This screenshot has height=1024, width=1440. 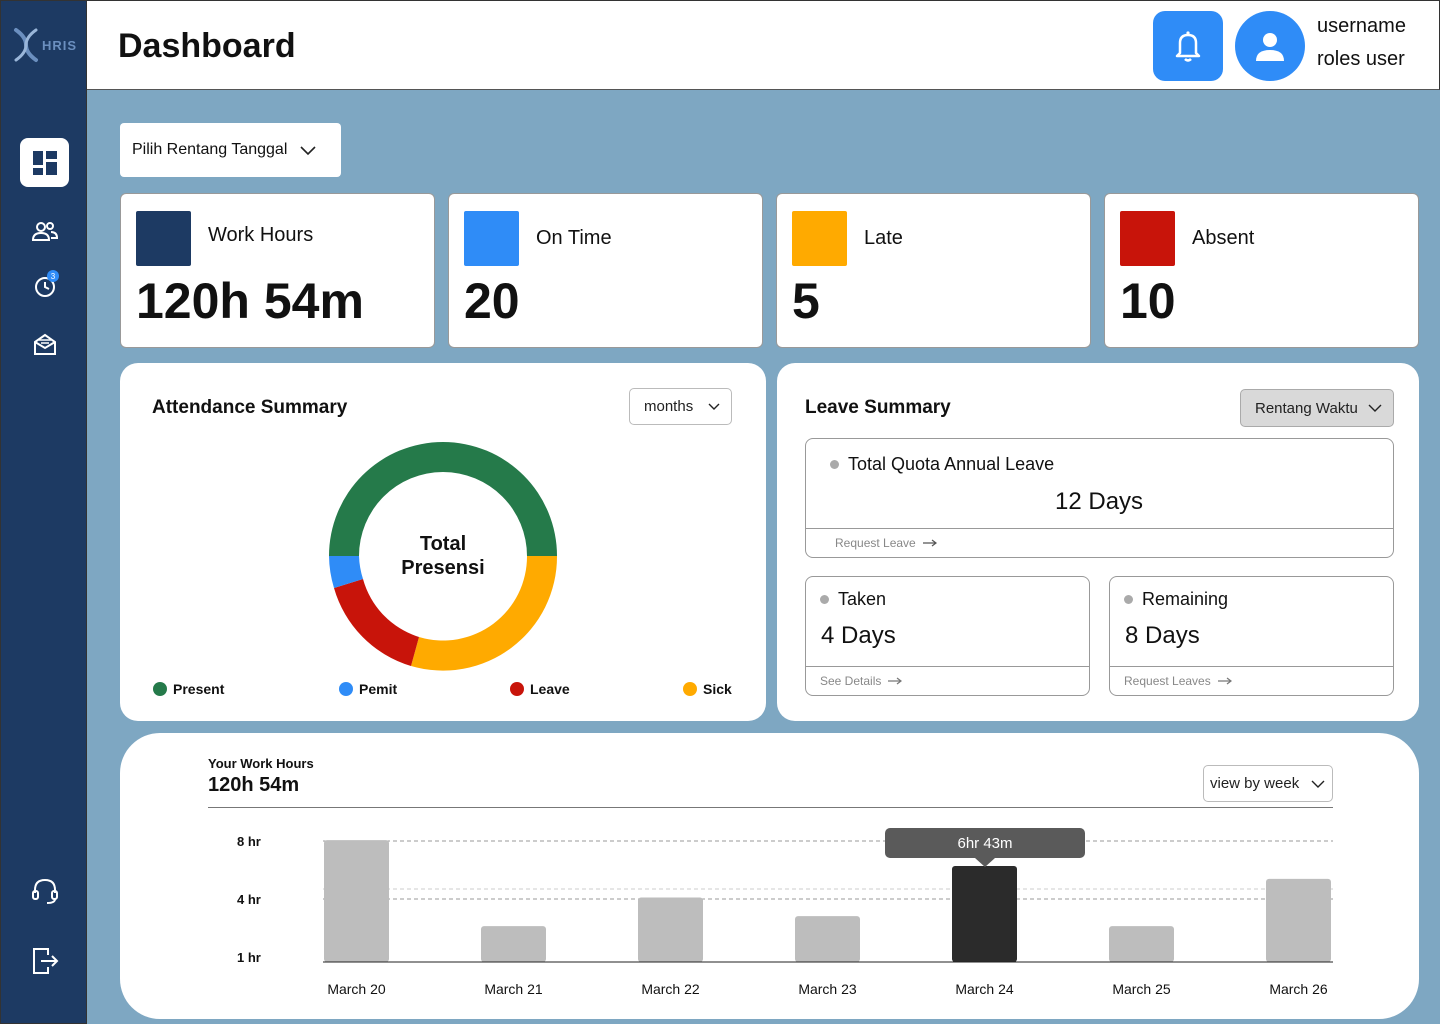 I want to click on sidebar-item-dashboard, so click(x=44, y=162).